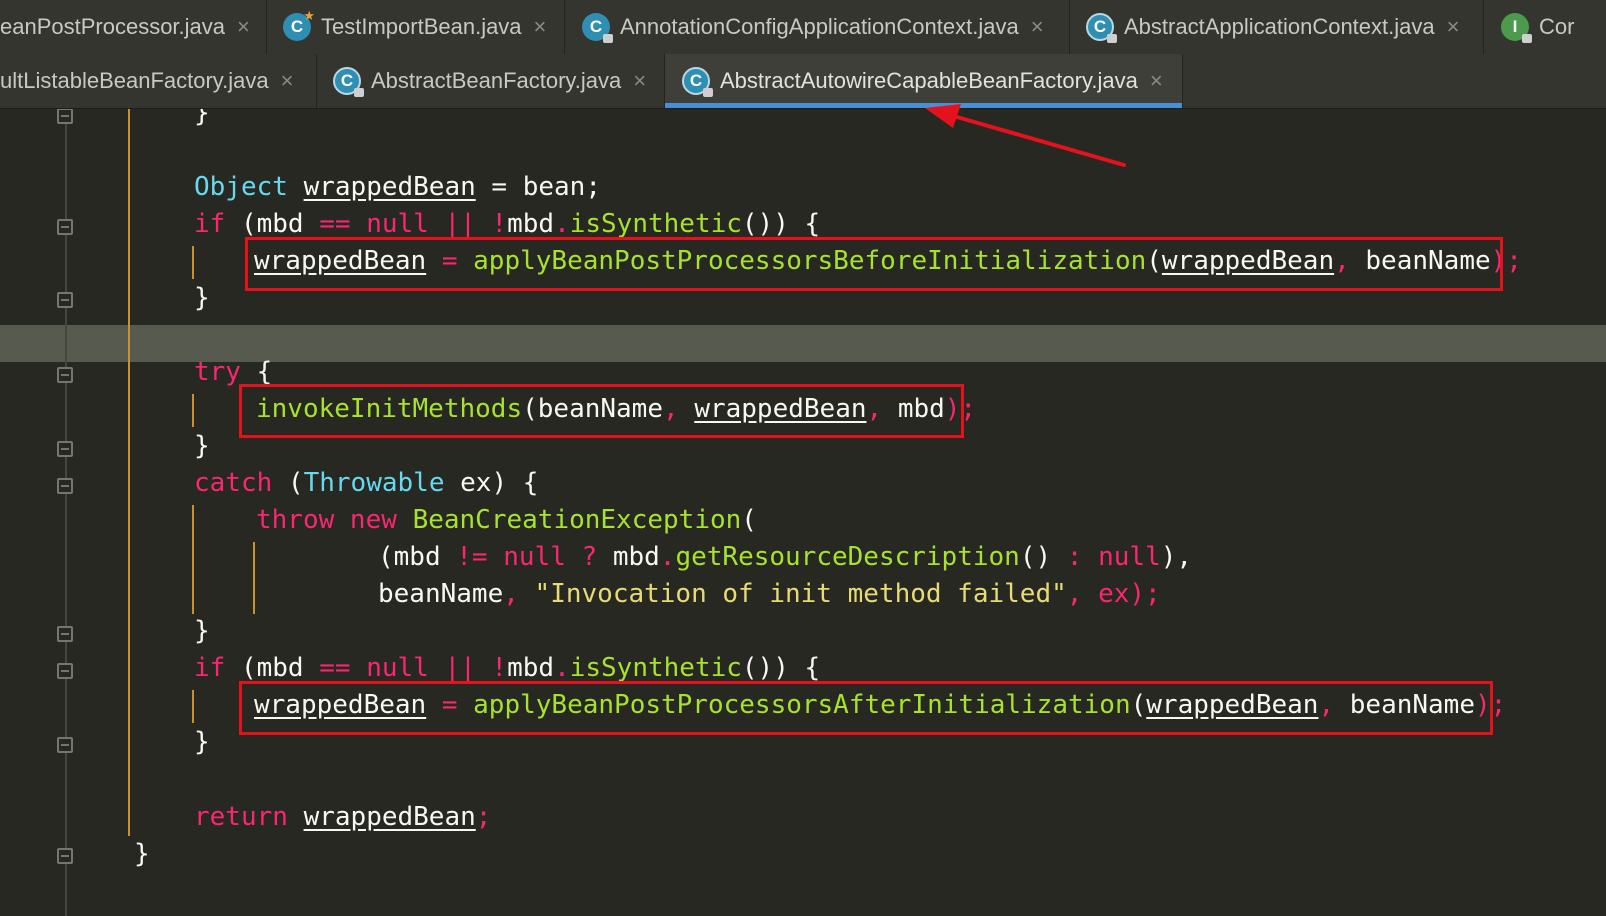 This screenshot has width=1606, height=916. I want to click on class-icon: C, so click(597, 28).